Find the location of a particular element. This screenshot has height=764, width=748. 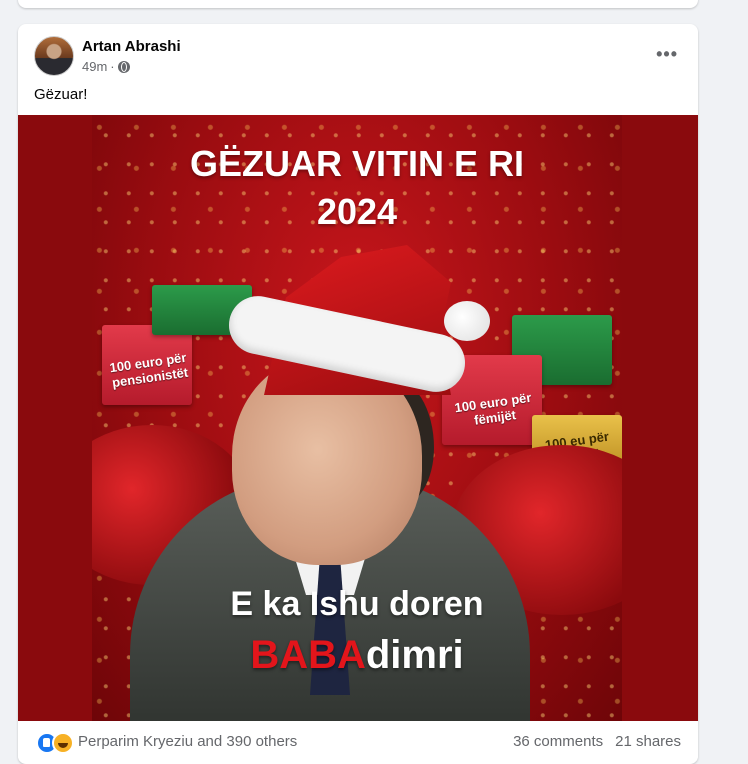

haha-icon is located at coordinates (63, 743).